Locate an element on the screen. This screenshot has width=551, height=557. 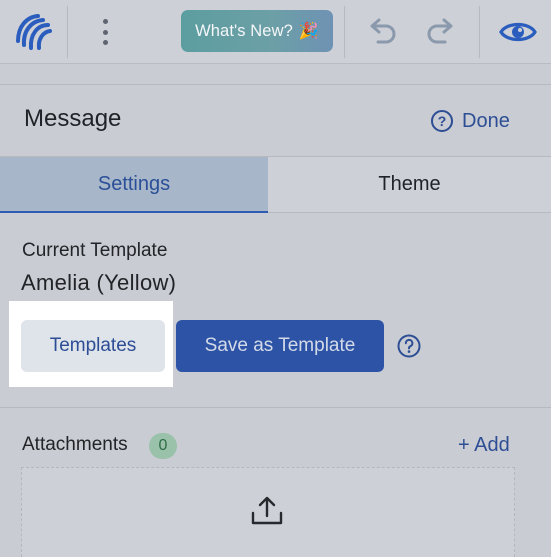
done-area: ? Done is located at coordinates (470, 121).